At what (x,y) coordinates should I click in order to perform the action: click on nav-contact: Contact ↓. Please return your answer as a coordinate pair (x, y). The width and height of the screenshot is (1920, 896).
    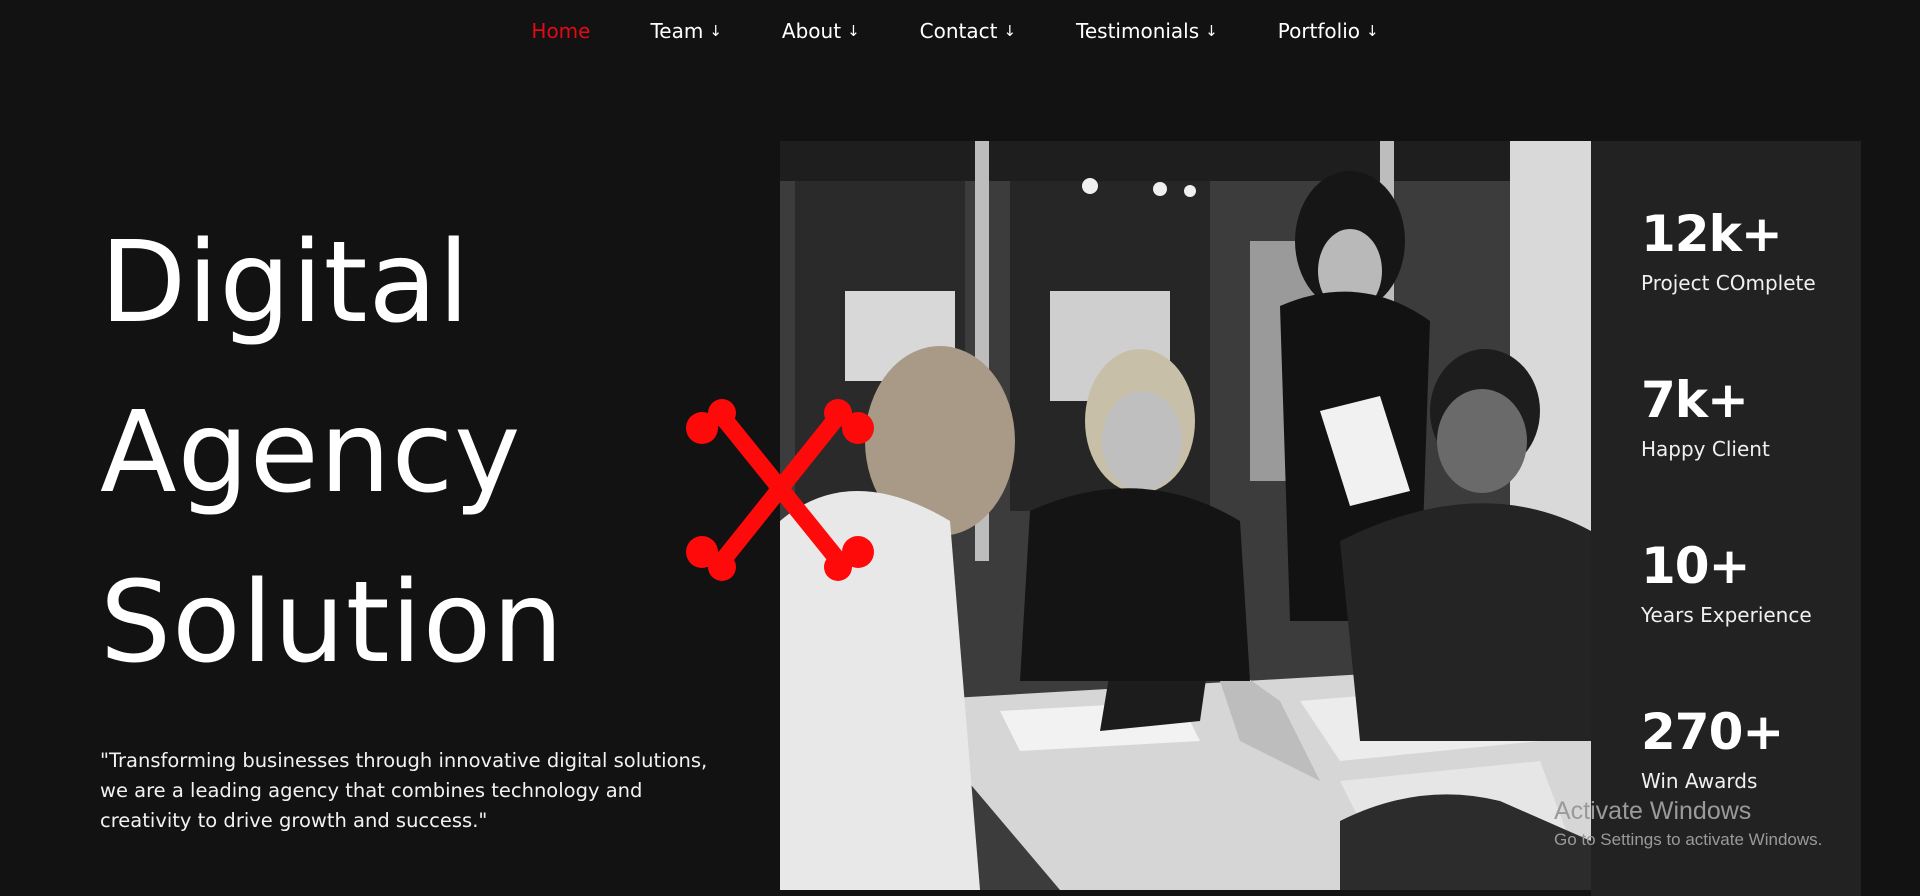
    Looking at the image, I should click on (968, 31).